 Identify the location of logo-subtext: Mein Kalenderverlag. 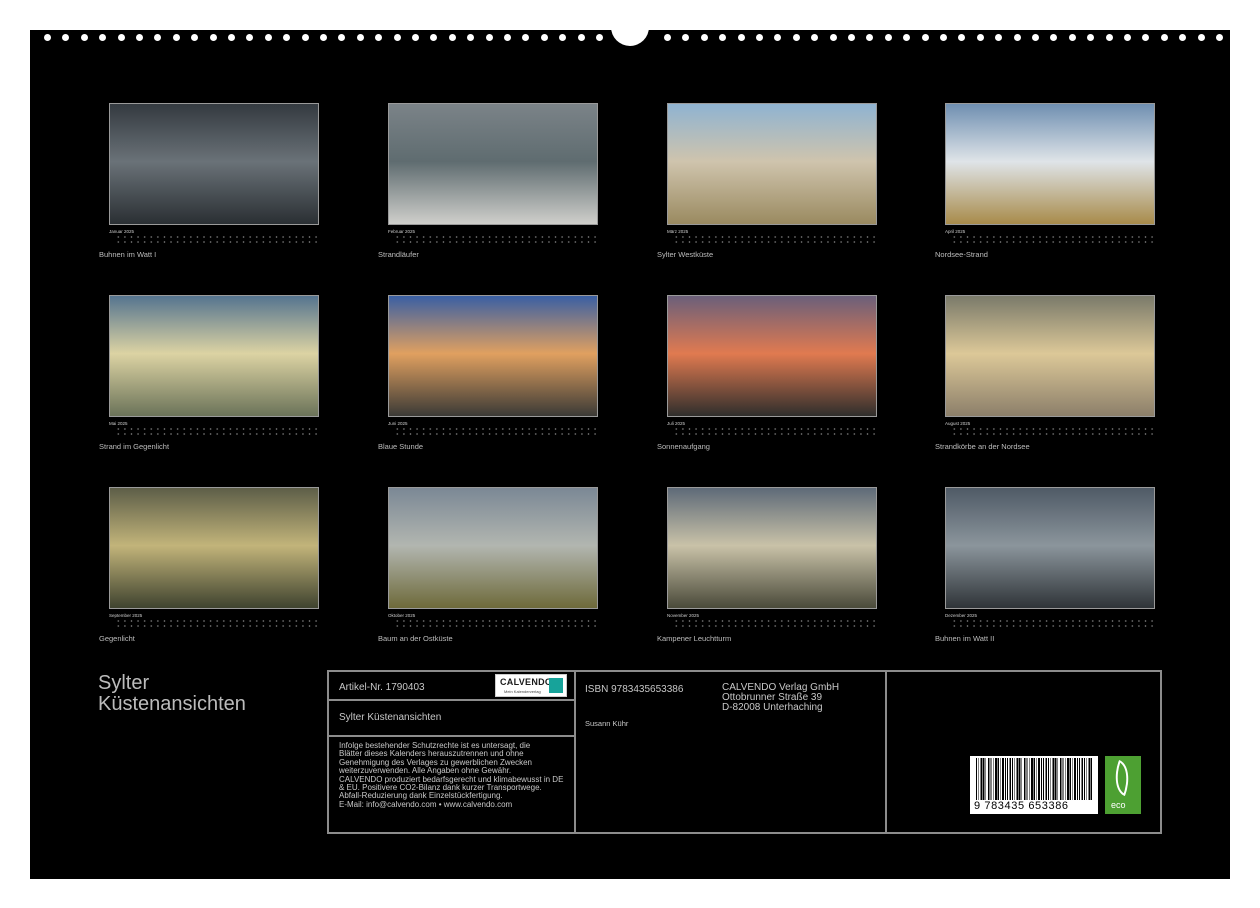
(522, 691).